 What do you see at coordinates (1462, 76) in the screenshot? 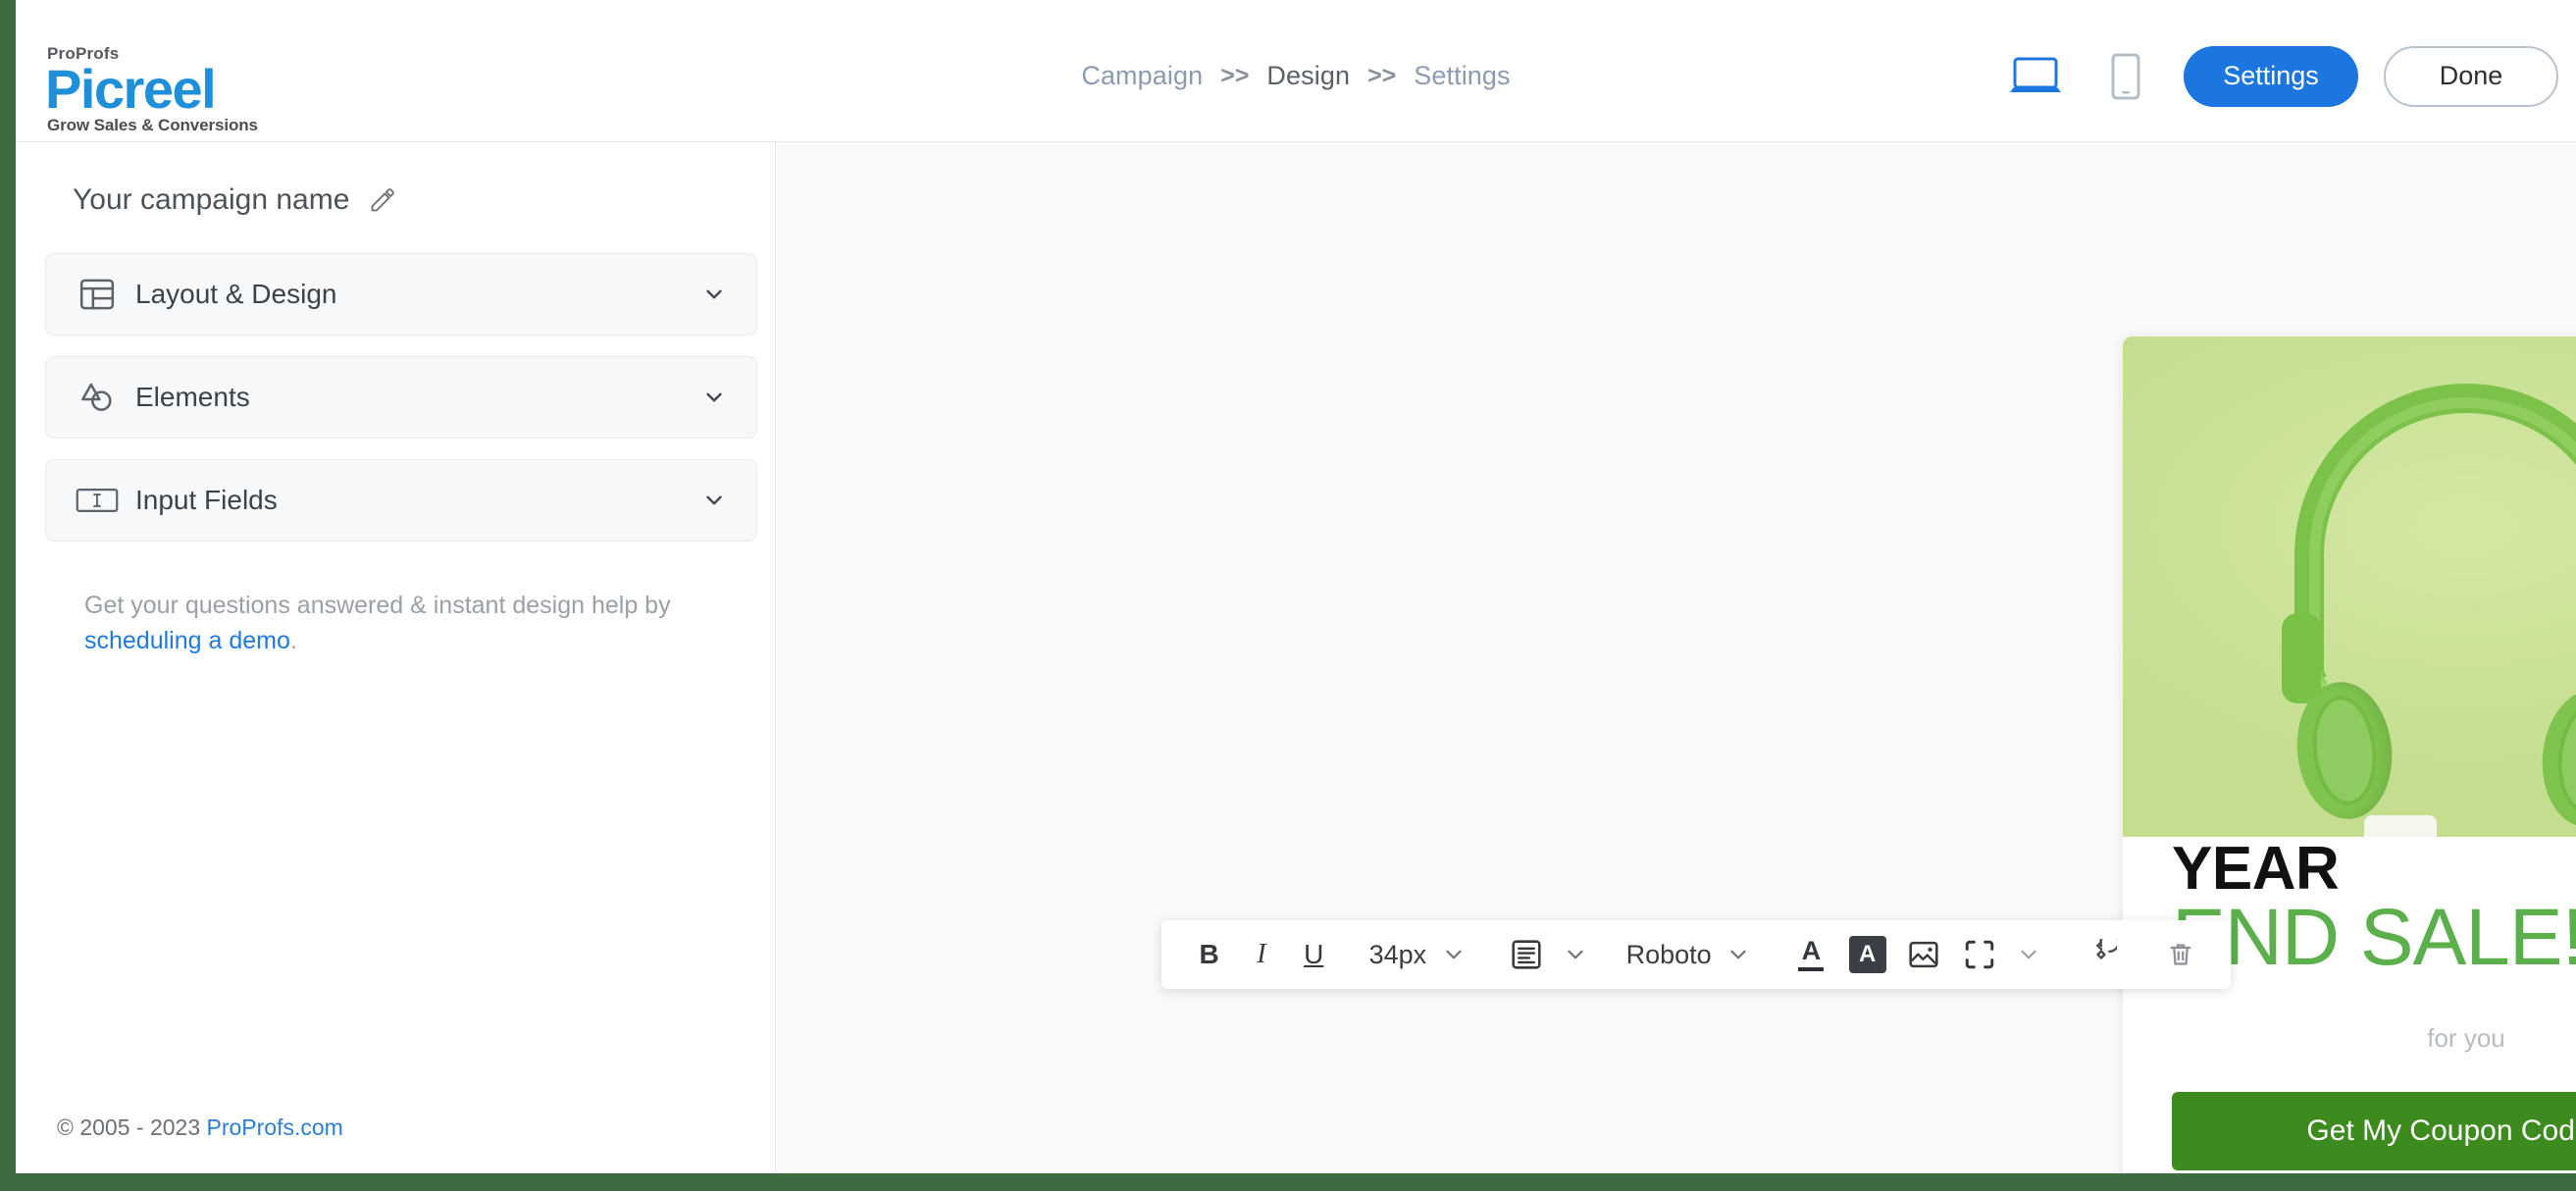
I see `breadcrumb-item-settings: Settings` at bounding box center [1462, 76].